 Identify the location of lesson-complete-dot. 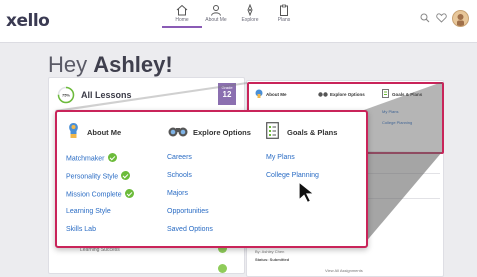
(222, 268).